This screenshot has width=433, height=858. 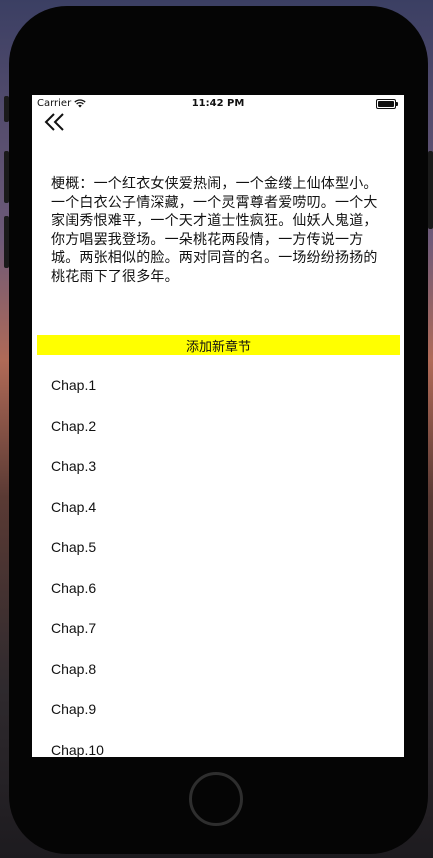 I want to click on status-time: 11:42 PM, so click(x=218, y=103).